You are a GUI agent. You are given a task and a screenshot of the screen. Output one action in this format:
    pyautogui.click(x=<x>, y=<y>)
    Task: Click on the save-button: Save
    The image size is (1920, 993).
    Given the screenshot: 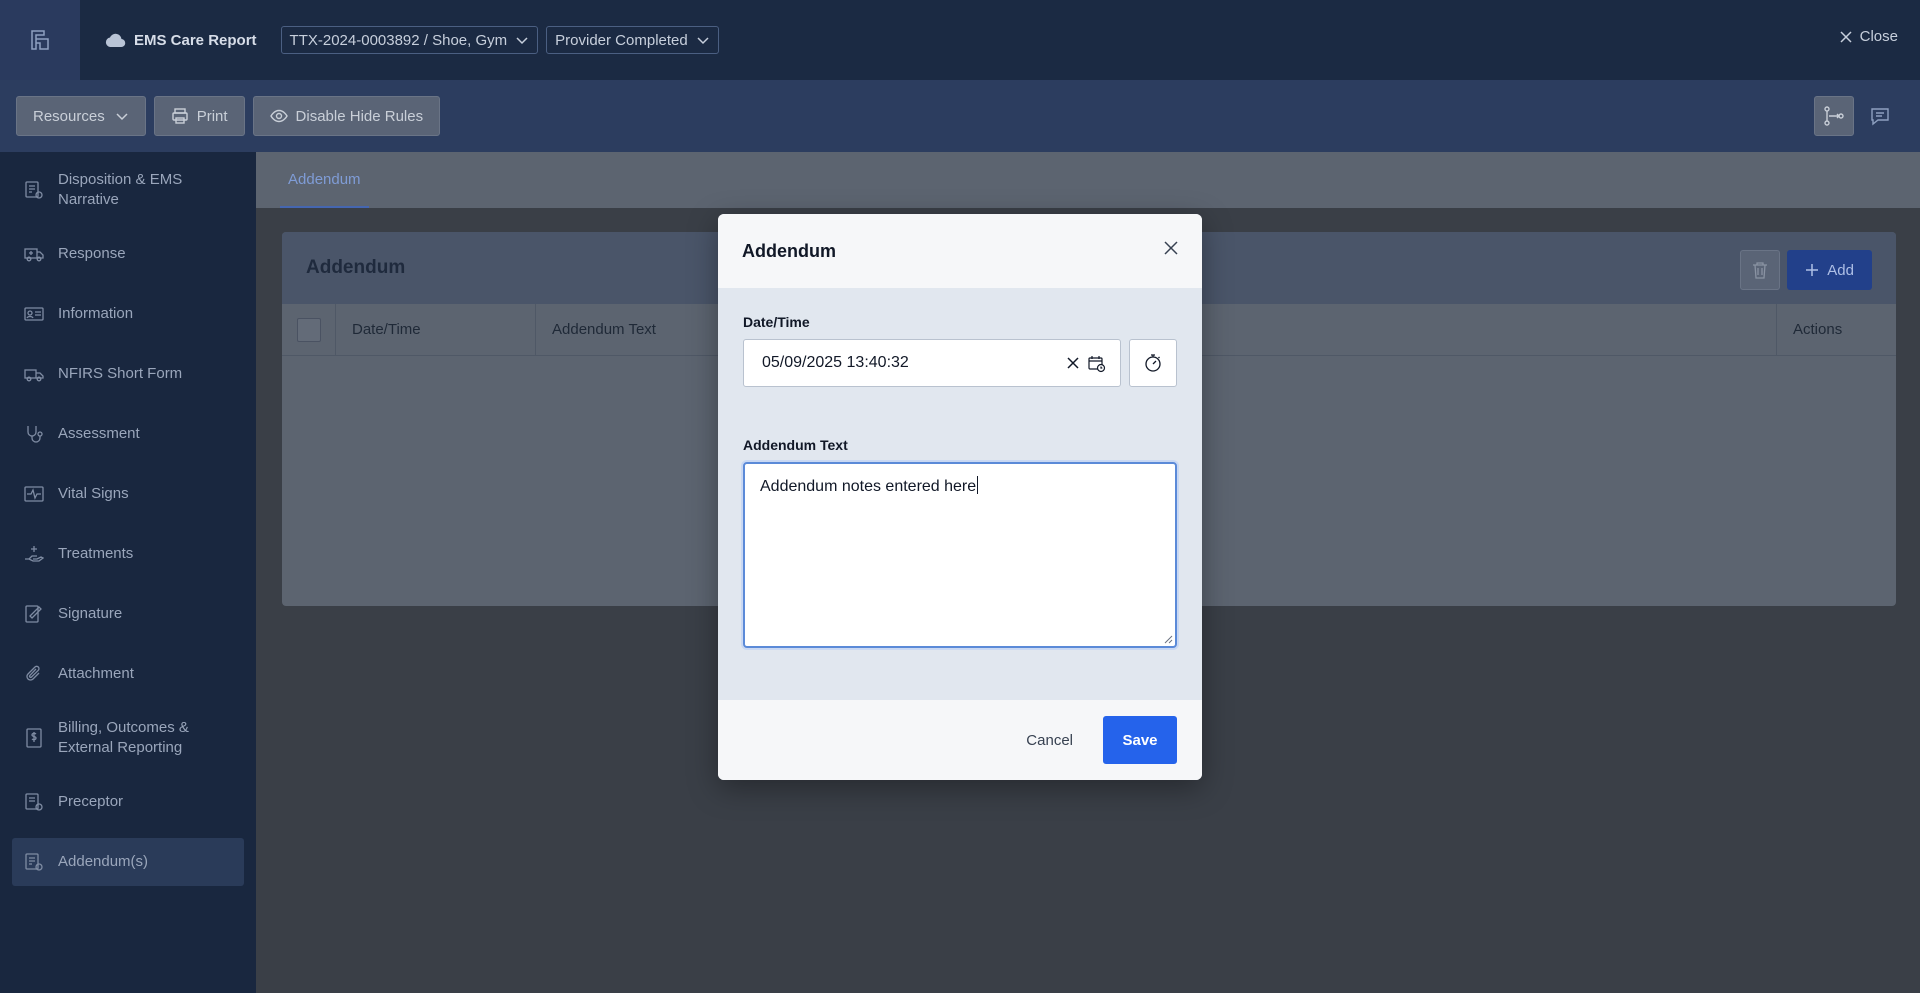 What is the action you would take?
    pyautogui.click(x=1140, y=740)
    